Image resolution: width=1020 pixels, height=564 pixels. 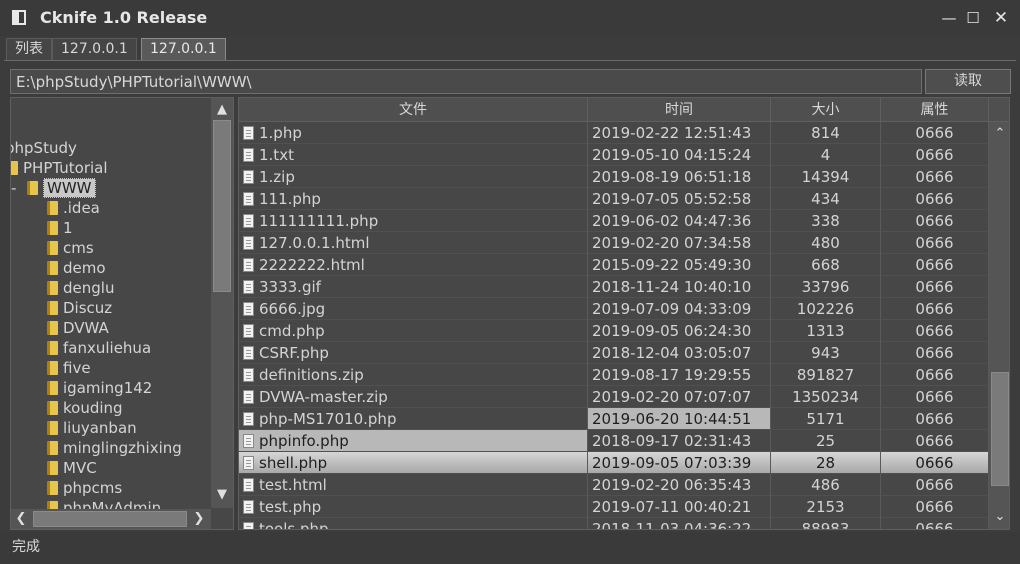 I want to click on file-time-cell: 2015-09-22 05:49:30, so click(x=679, y=265).